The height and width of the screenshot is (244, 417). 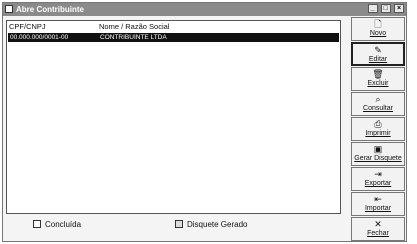 I want to click on consult-button: ⌕ Consultar, so click(x=378, y=104).